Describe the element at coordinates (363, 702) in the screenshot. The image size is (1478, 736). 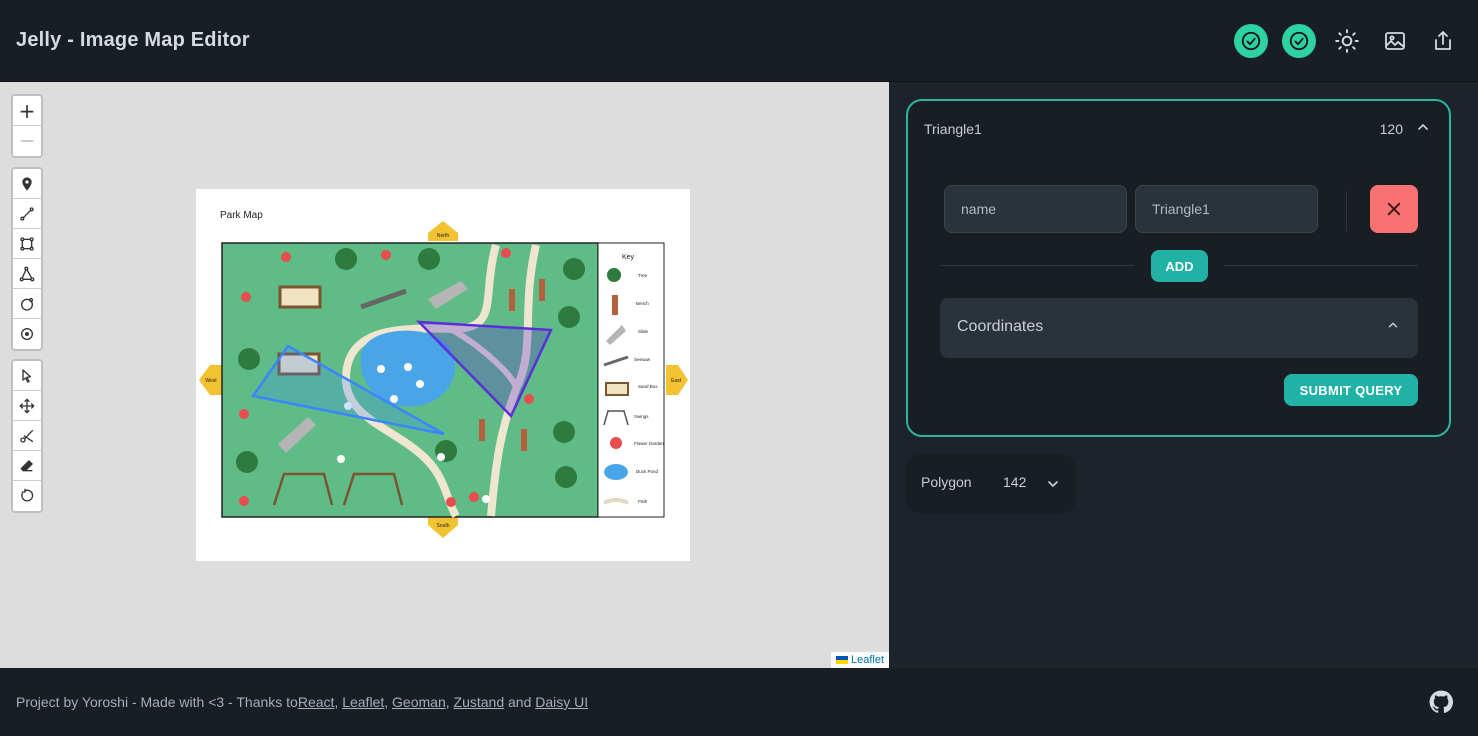
I see `footer-link-leaflet: Leaflet` at that location.